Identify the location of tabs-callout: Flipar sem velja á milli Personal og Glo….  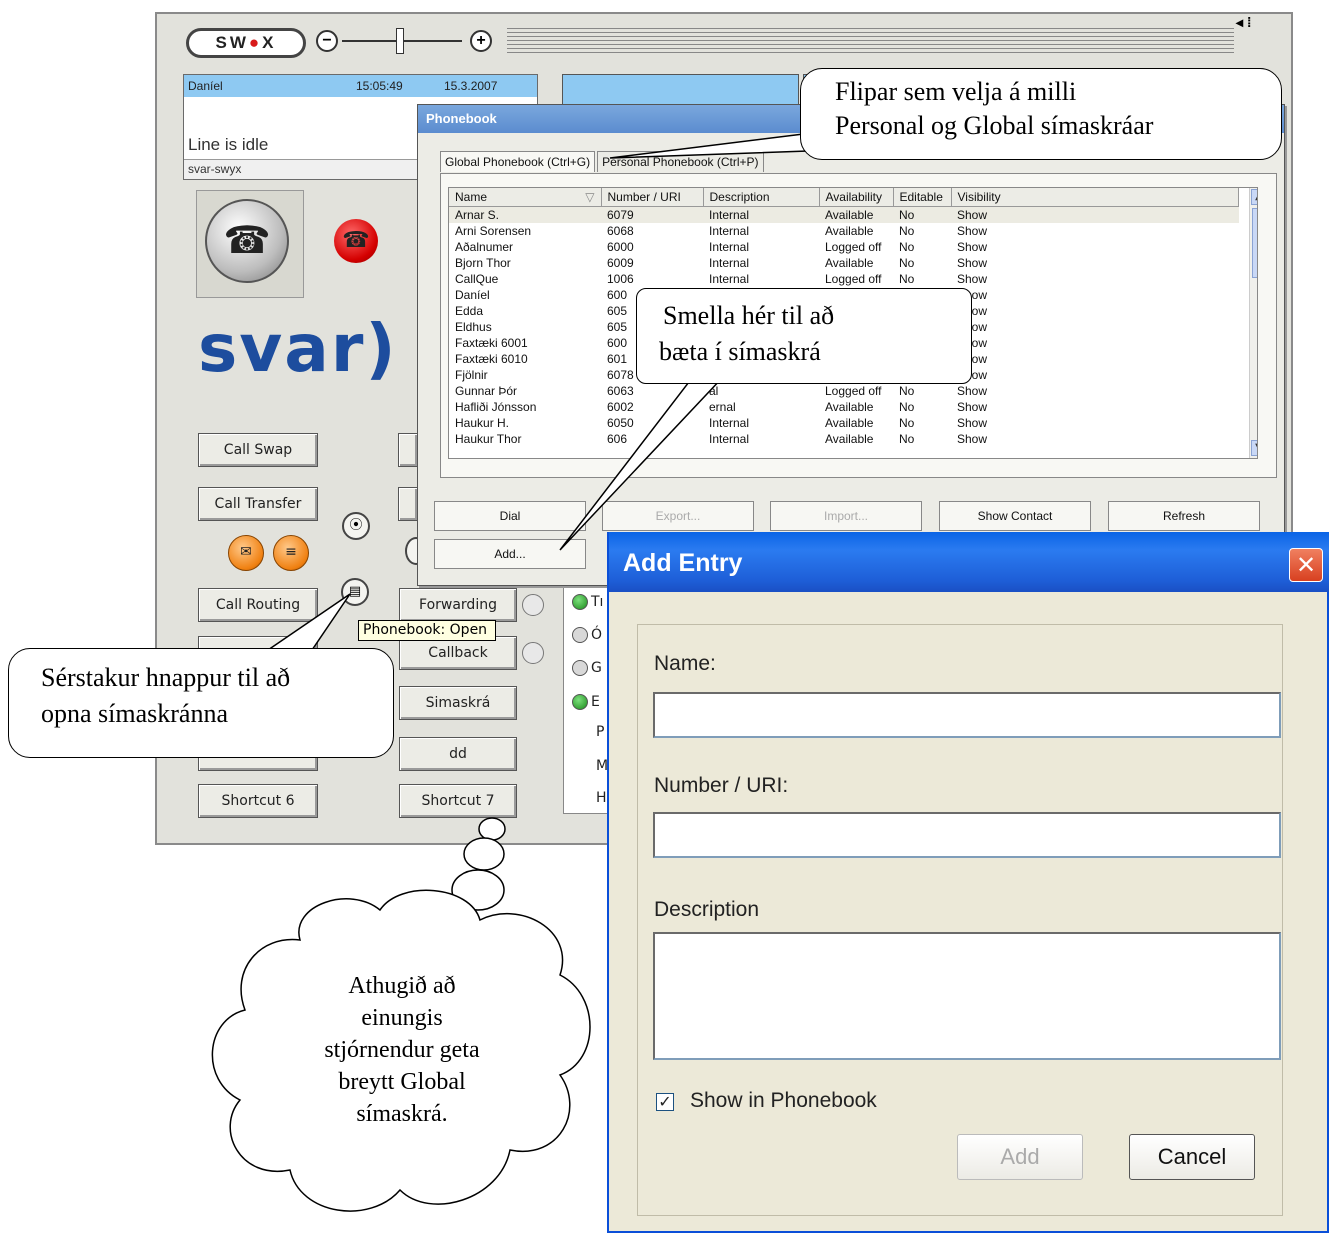
(1041, 114).